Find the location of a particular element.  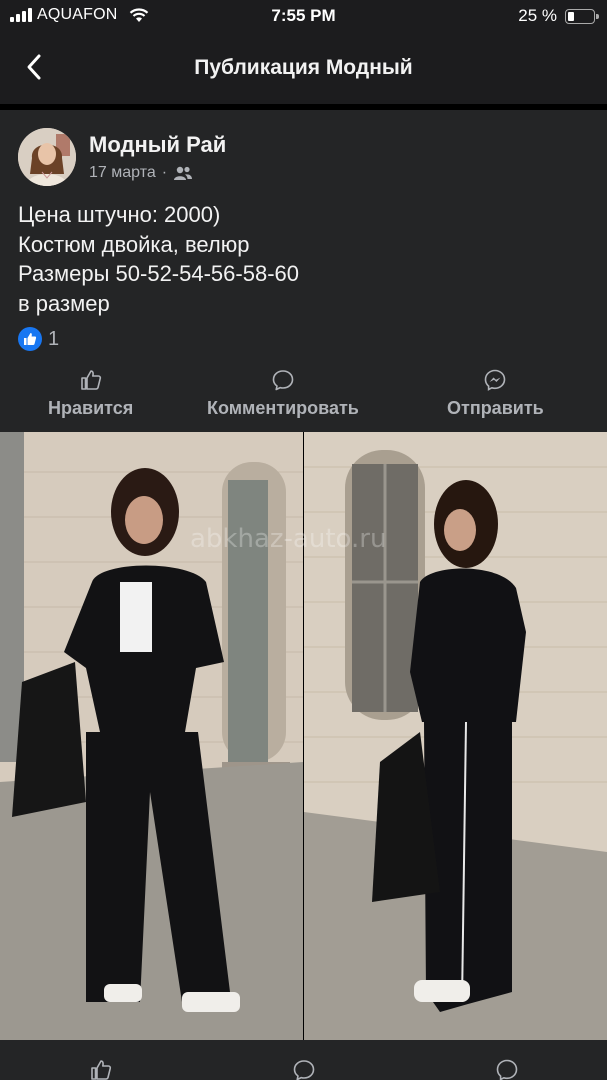

status-right: 25 % is located at coordinates (558, 16).